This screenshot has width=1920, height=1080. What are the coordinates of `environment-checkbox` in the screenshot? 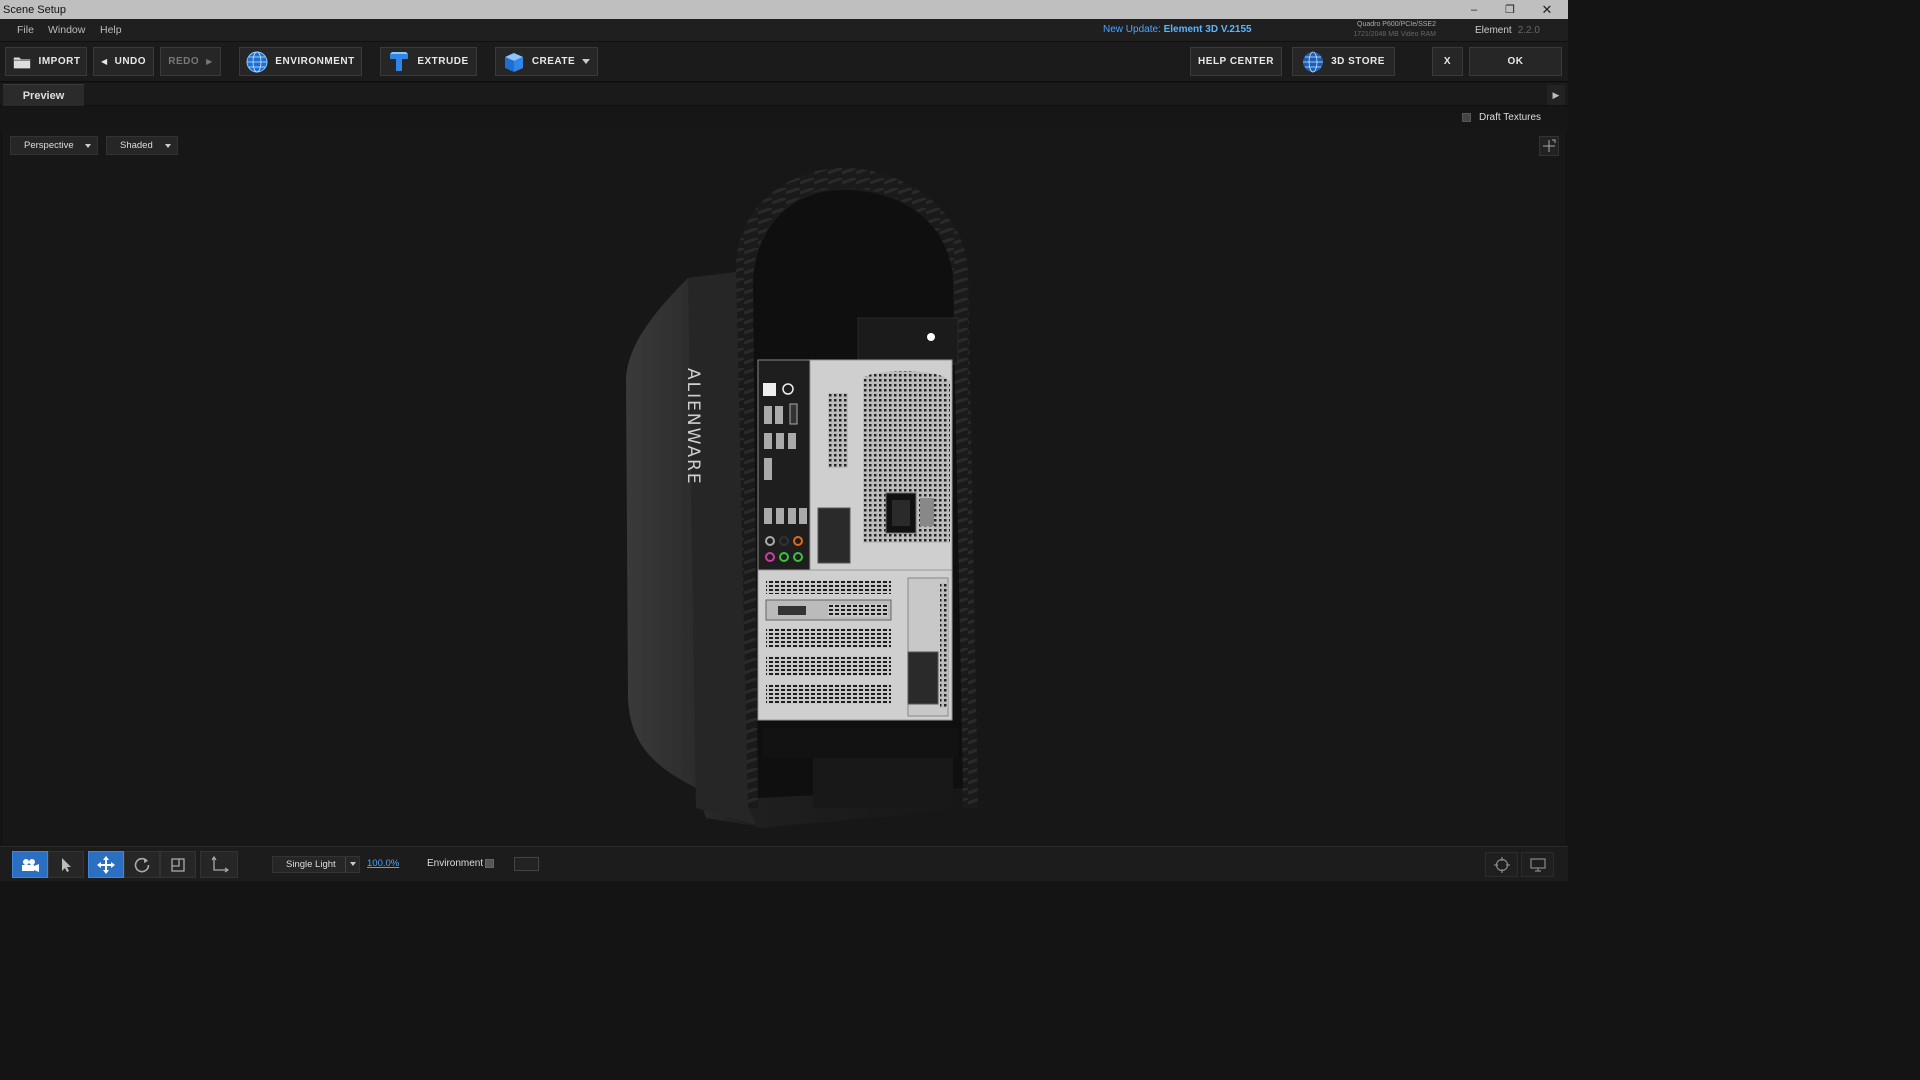 It's located at (489, 863).